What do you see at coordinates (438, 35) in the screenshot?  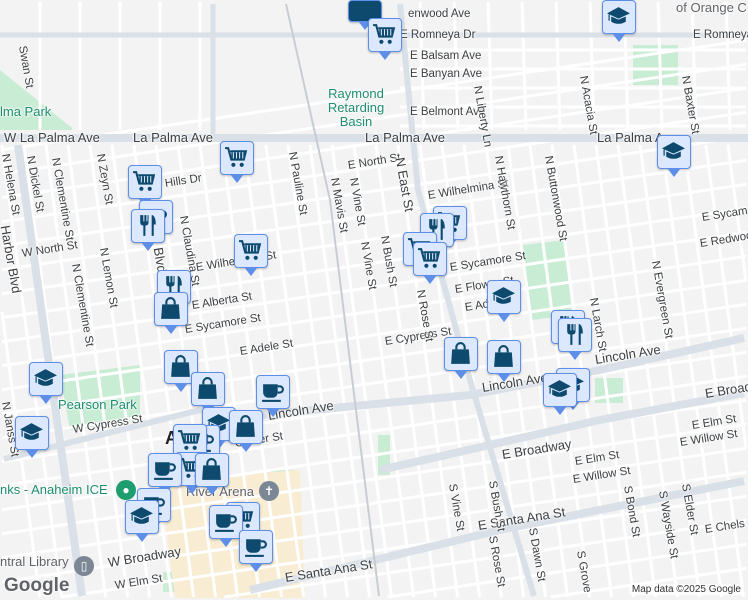 I see `street-label: E Romneya Dr` at bounding box center [438, 35].